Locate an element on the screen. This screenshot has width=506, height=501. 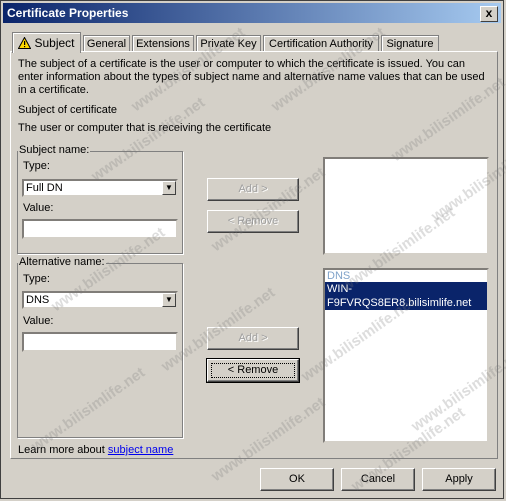
cancel-button: Cancel is located at coordinates (378, 479).